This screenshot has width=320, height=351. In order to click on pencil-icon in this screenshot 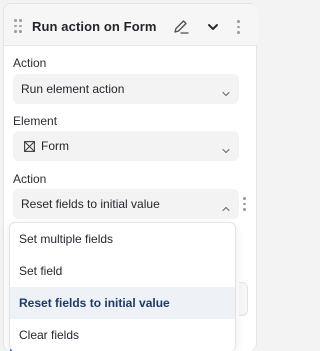, I will do `click(181, 27)`.